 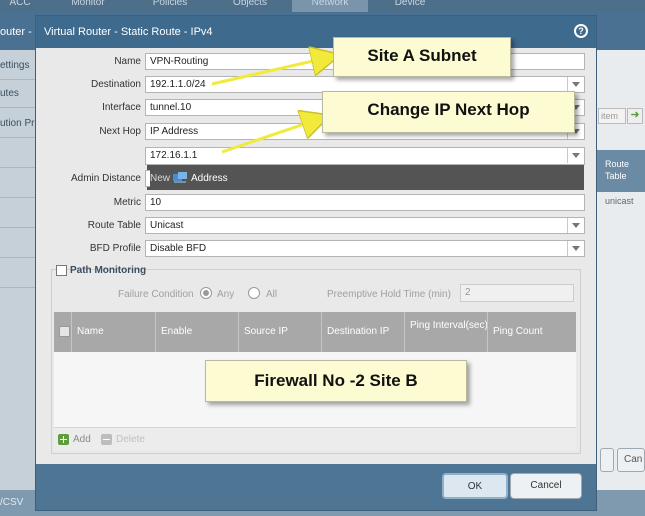 I want to click on change-next-hop-callout: Change IP Next Hop, so click(x=448, y=112).